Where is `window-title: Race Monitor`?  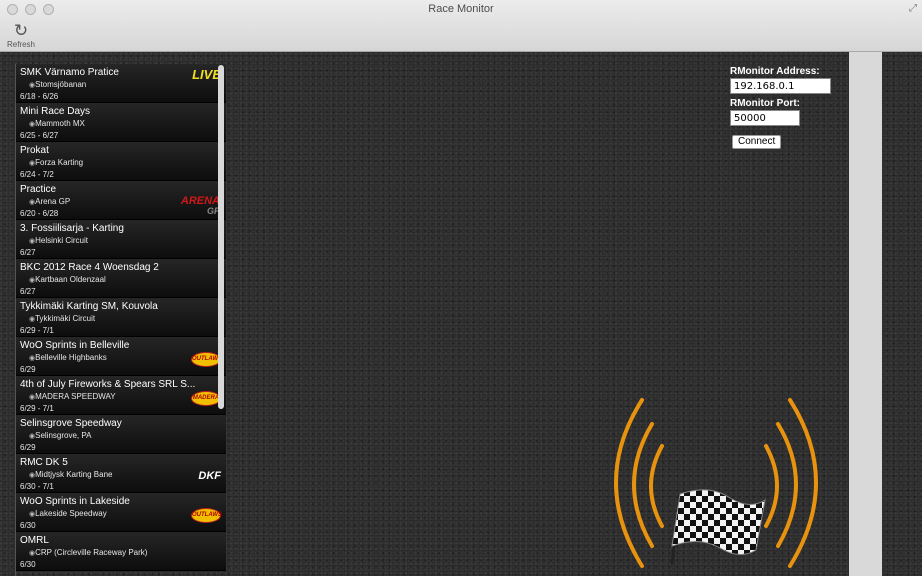 window-title: Race Monitor is located at coordinates (461, 9).